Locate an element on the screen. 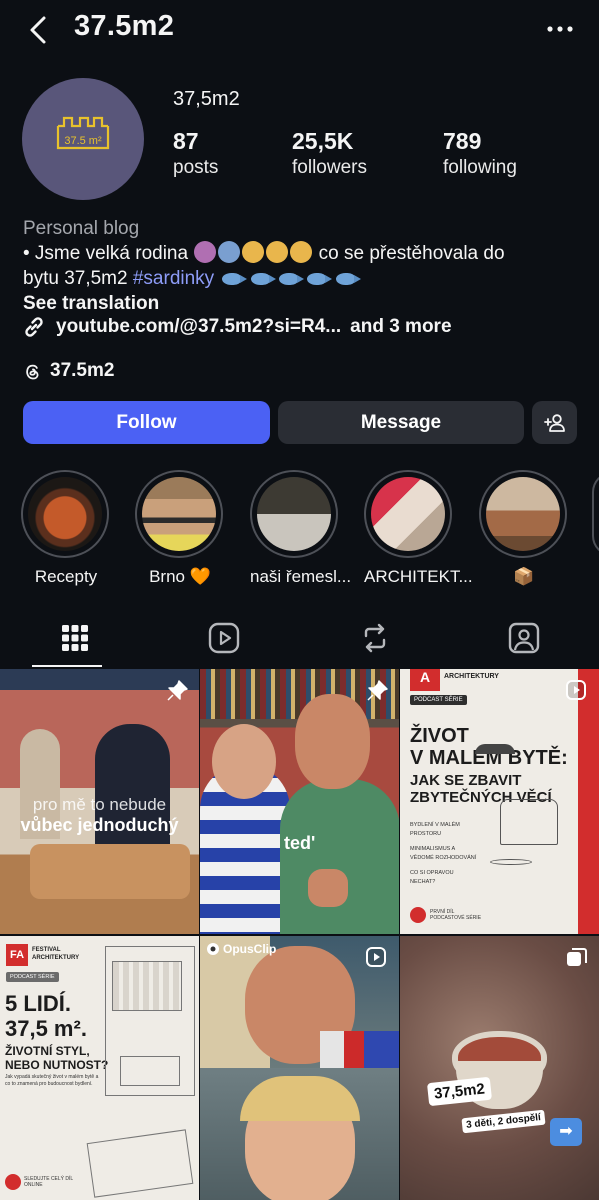 The width and height of the screenshot is (599, 1200). posts-stat: 87 posts is located at coordinates (195, 153).